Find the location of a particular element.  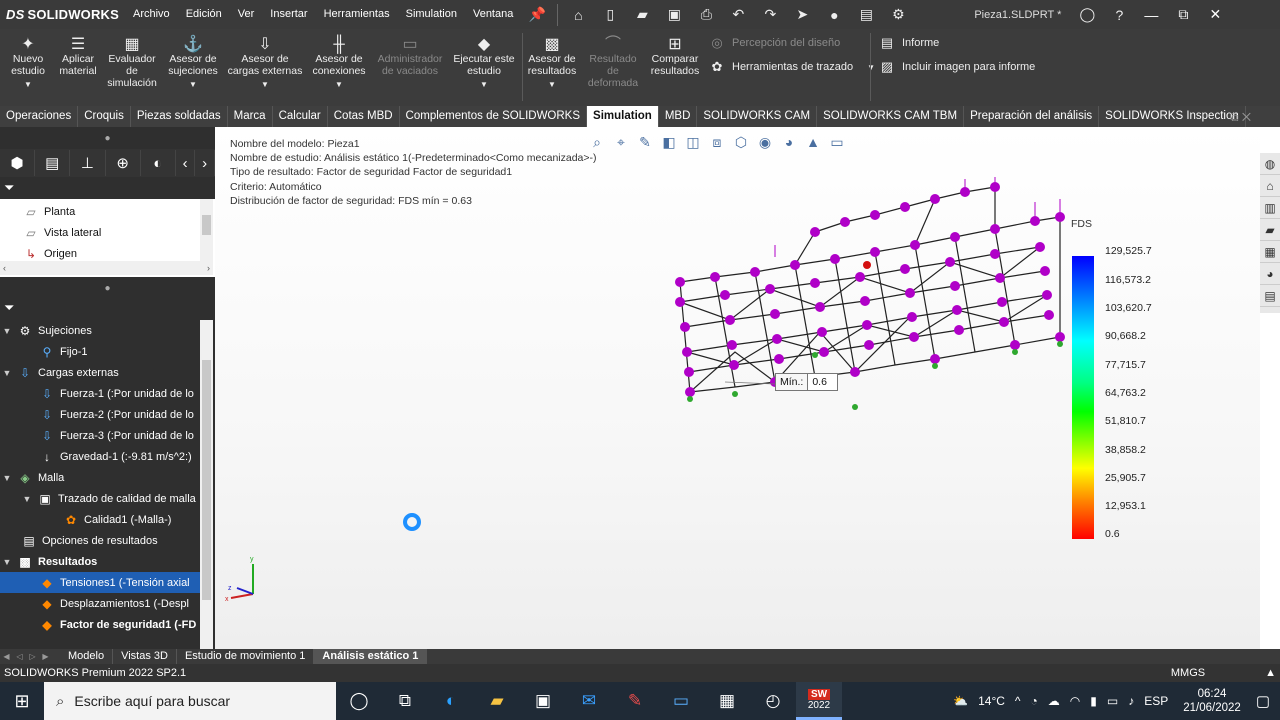

menu-edicion: Edición is located at coordinates (204, 14).